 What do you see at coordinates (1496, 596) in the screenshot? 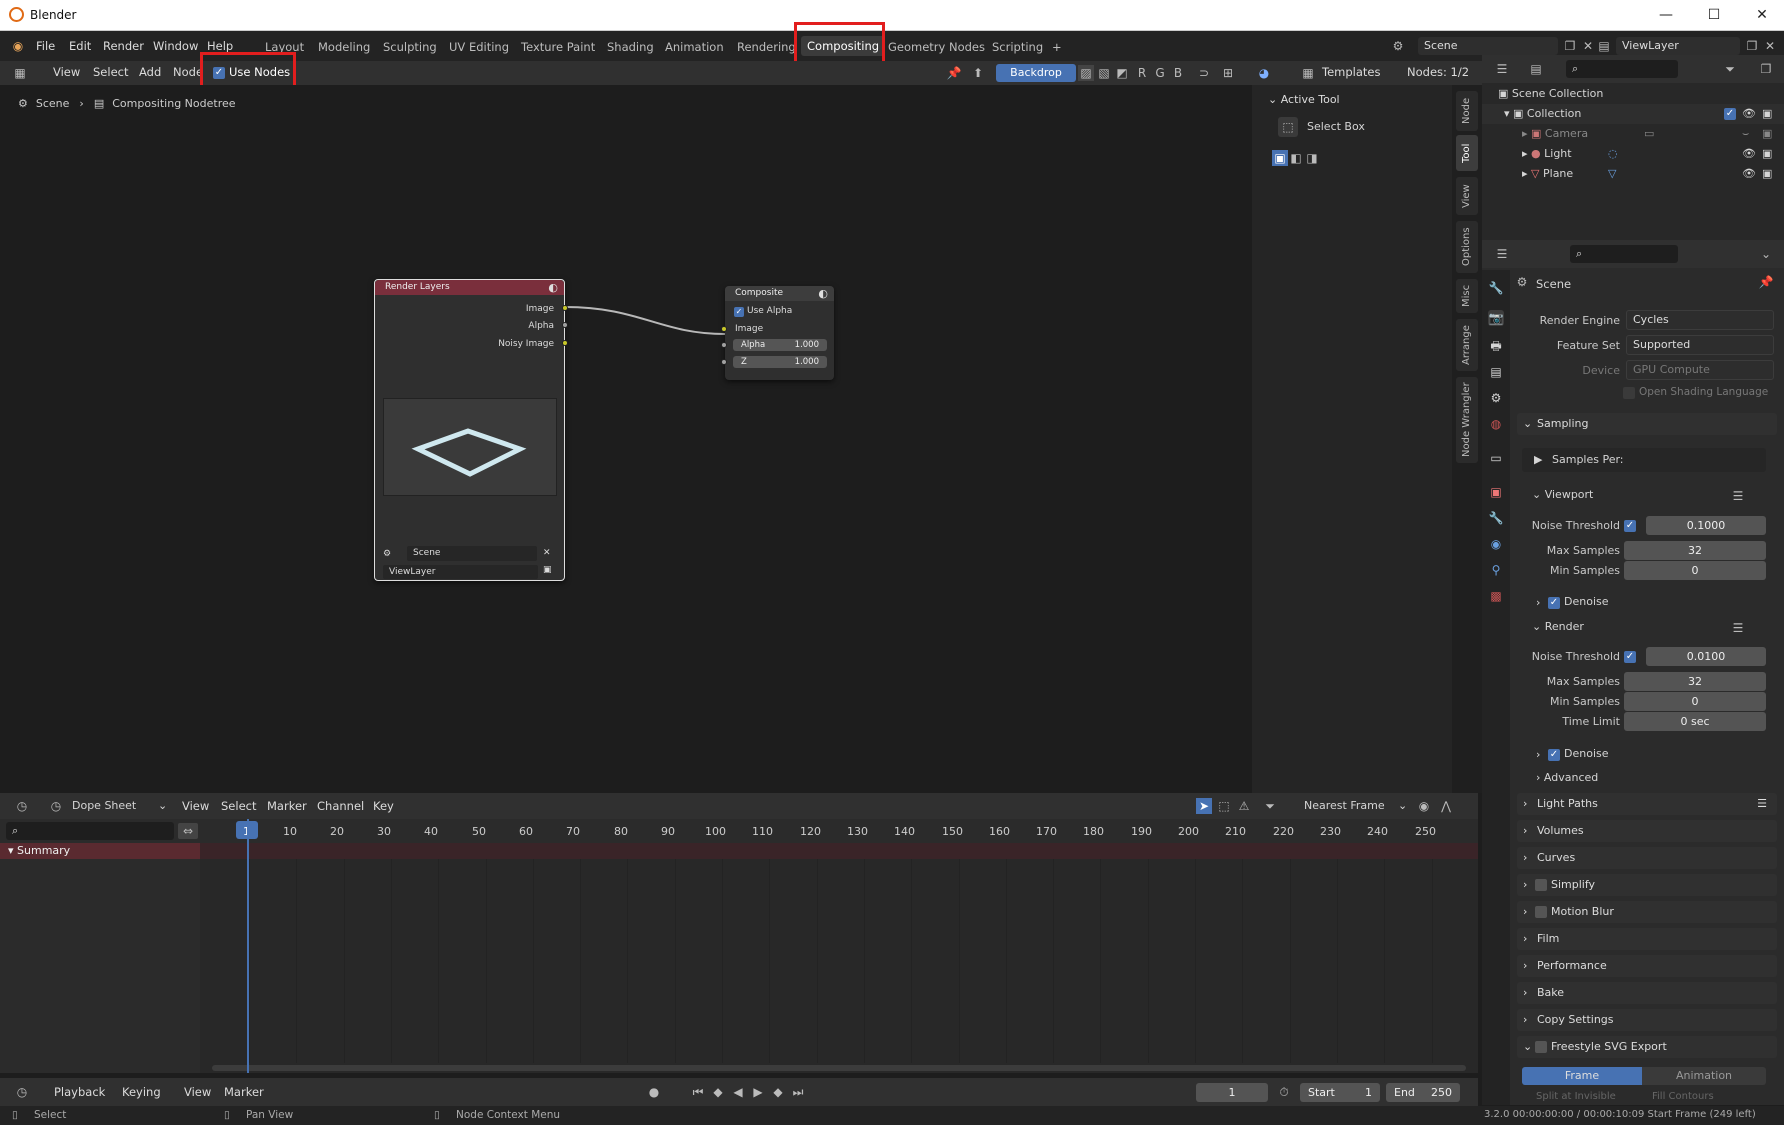
I see `texture-tab-icon: ▩` at bounding box center [1496, 596].